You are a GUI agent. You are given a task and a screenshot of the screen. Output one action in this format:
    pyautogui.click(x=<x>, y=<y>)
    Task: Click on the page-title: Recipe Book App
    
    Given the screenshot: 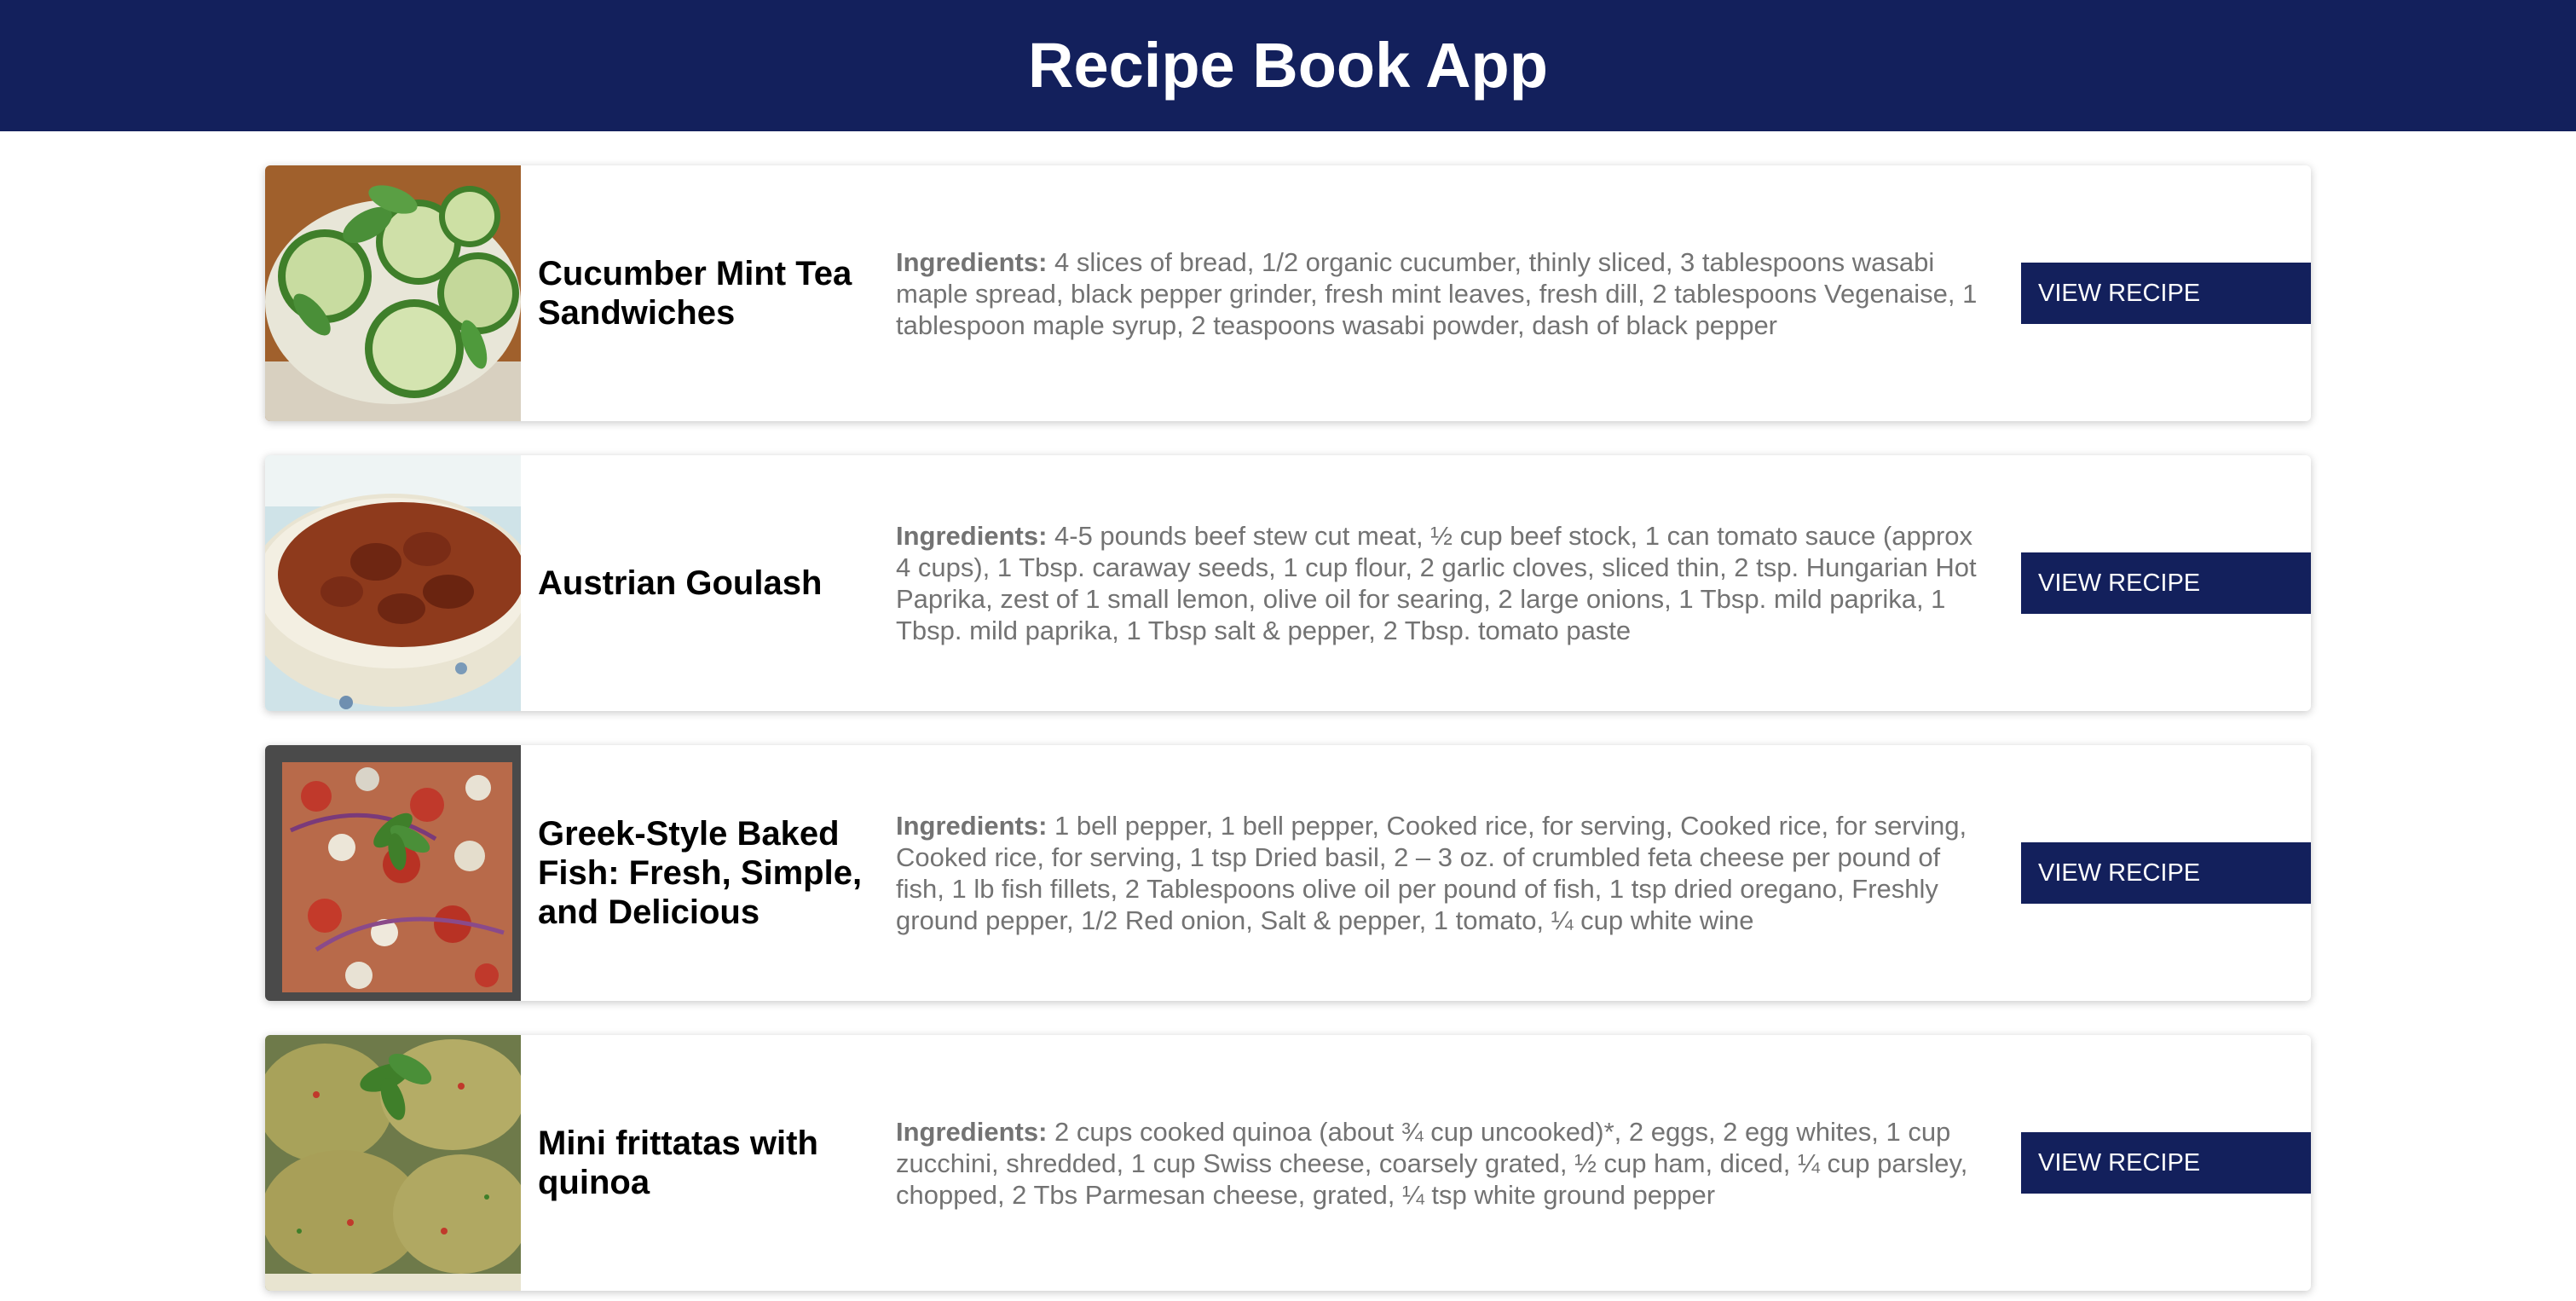 What is the action you would take?
    pyautogui.click(x=1288, y=65)
    